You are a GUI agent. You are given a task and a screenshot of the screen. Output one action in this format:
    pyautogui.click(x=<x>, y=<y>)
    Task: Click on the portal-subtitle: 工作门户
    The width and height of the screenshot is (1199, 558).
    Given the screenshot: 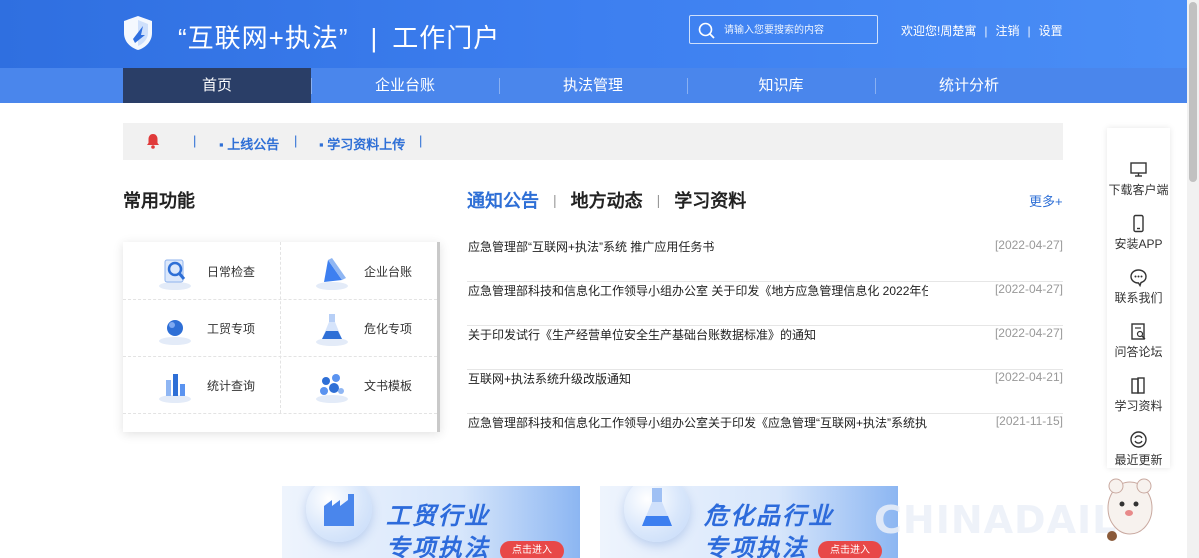 What is the action you would take?
    pyautogui.click(x=446, y=38)
    